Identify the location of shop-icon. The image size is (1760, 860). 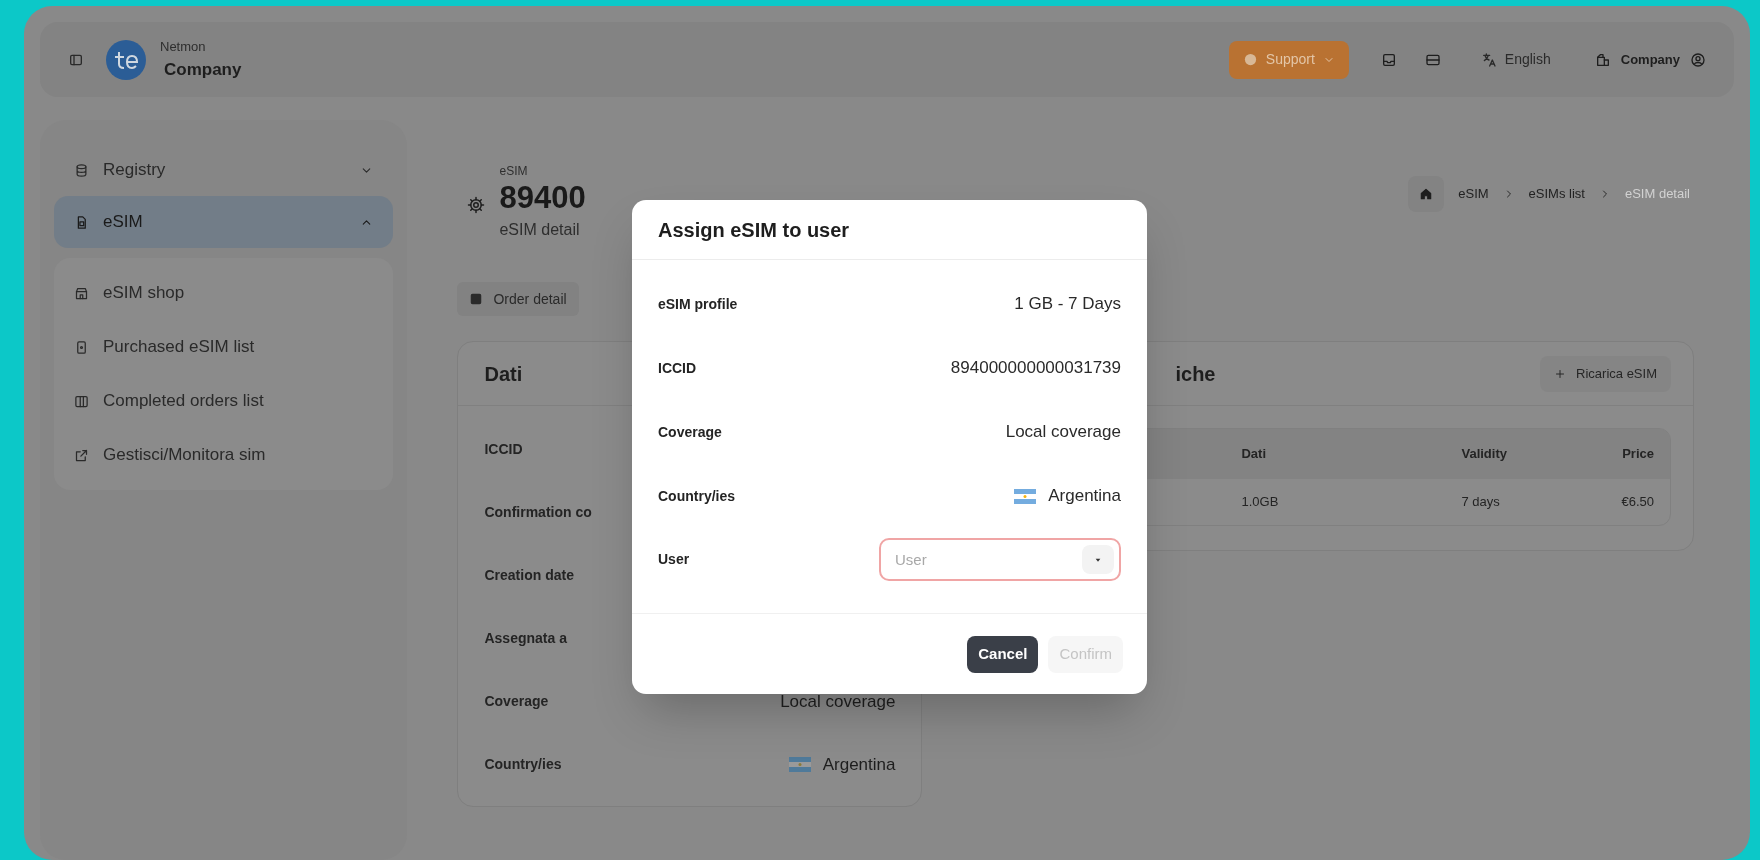
(81, 293).